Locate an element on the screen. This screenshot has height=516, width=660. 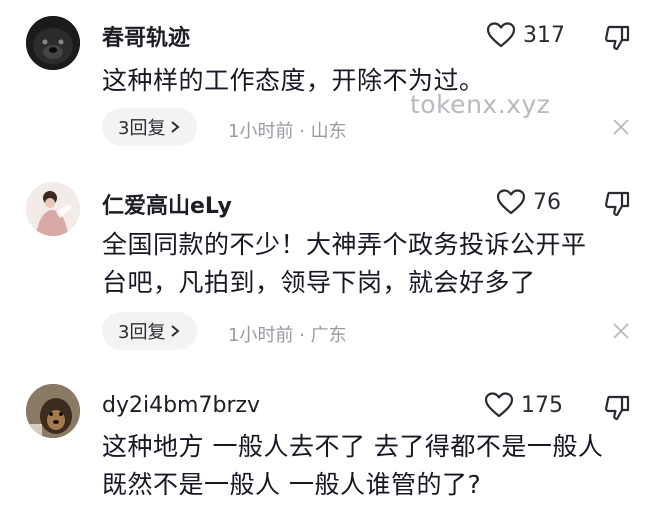
comment-text: 全国同款的不少！大神弄个政务投诉公开平 台吧，凡拍到，领导下岗，就会好多了 is located at coordinates (372, 264).